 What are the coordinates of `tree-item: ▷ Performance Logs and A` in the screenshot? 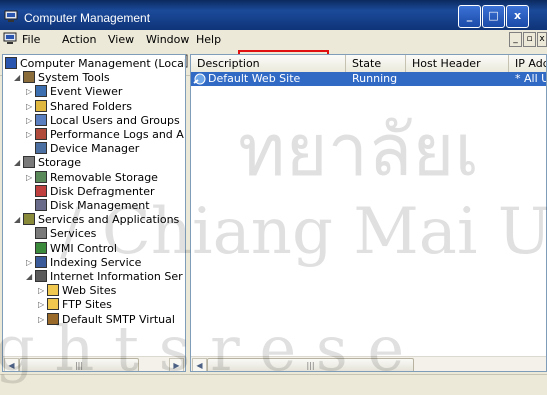 It's located at (105, 135).